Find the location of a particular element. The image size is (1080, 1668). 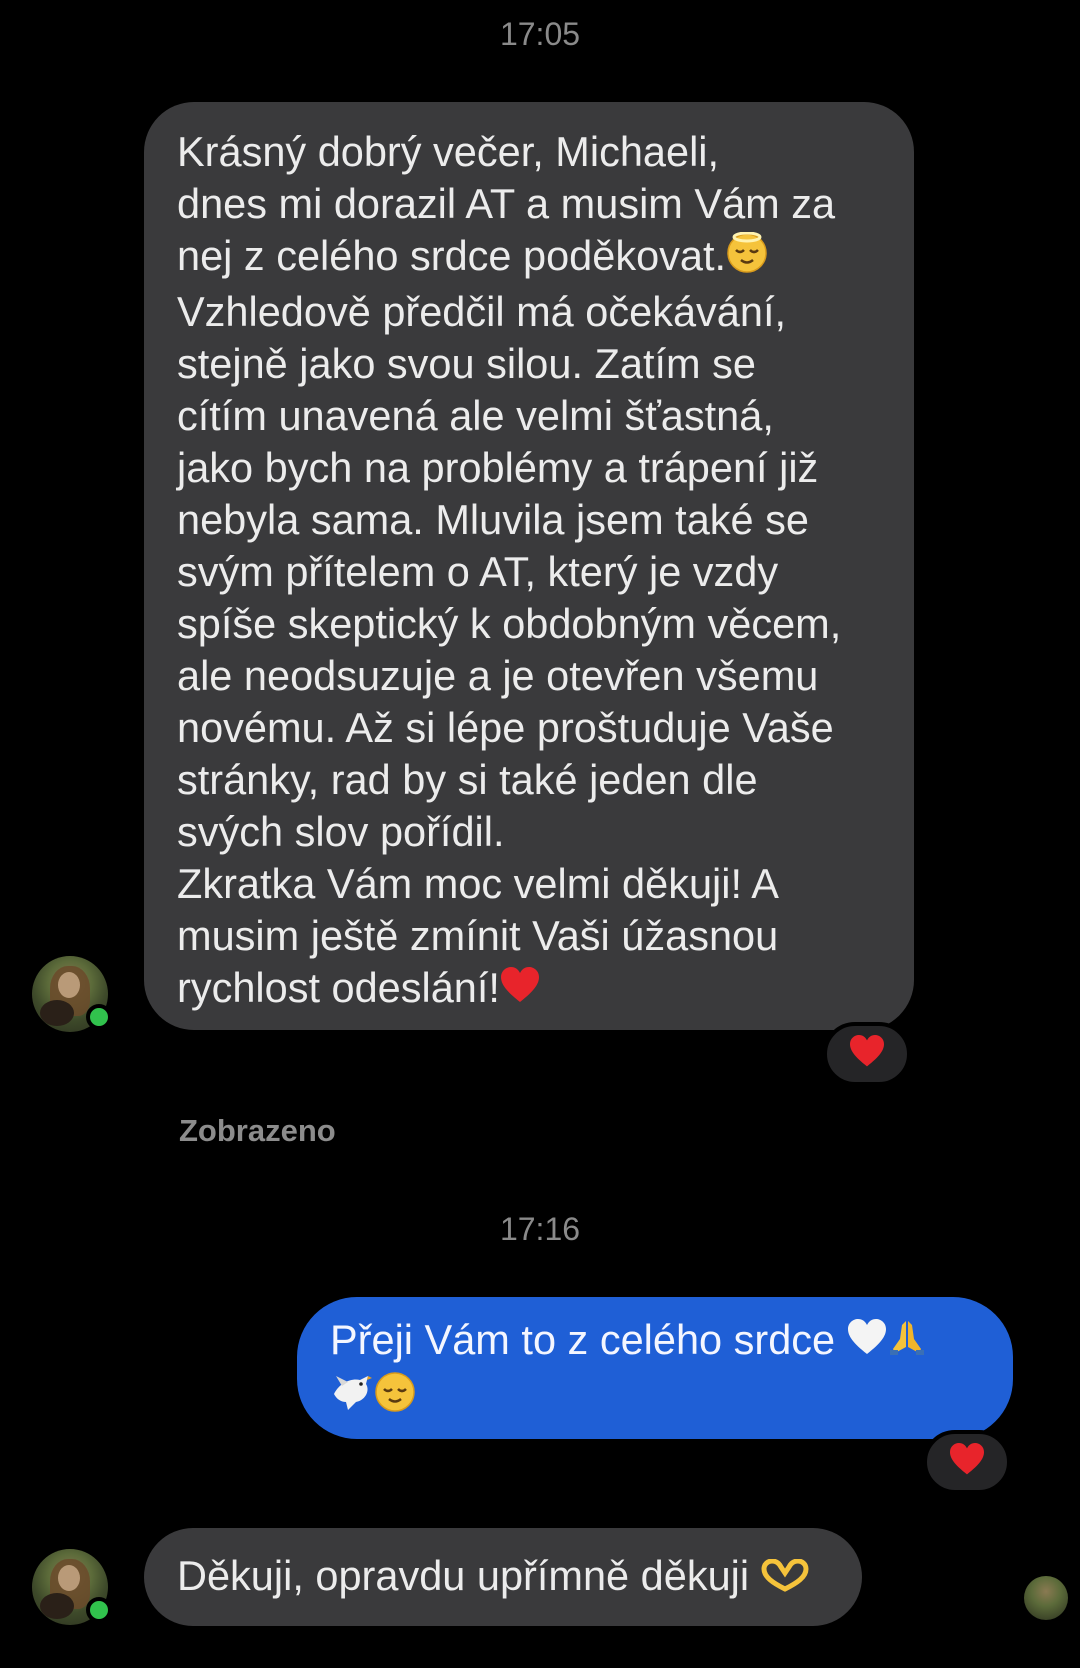

seen-status: Zobrazeno is located at coordinates (257, 1130).